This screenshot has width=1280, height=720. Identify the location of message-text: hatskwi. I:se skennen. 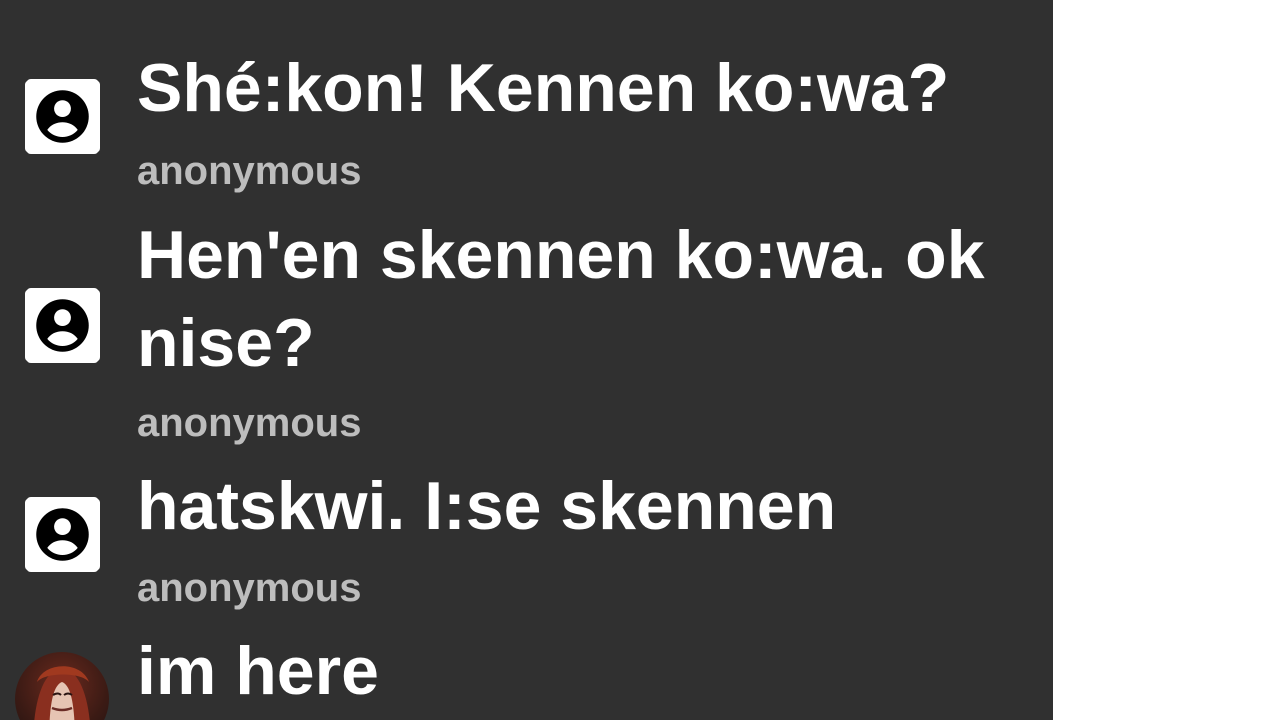
(487, 506).